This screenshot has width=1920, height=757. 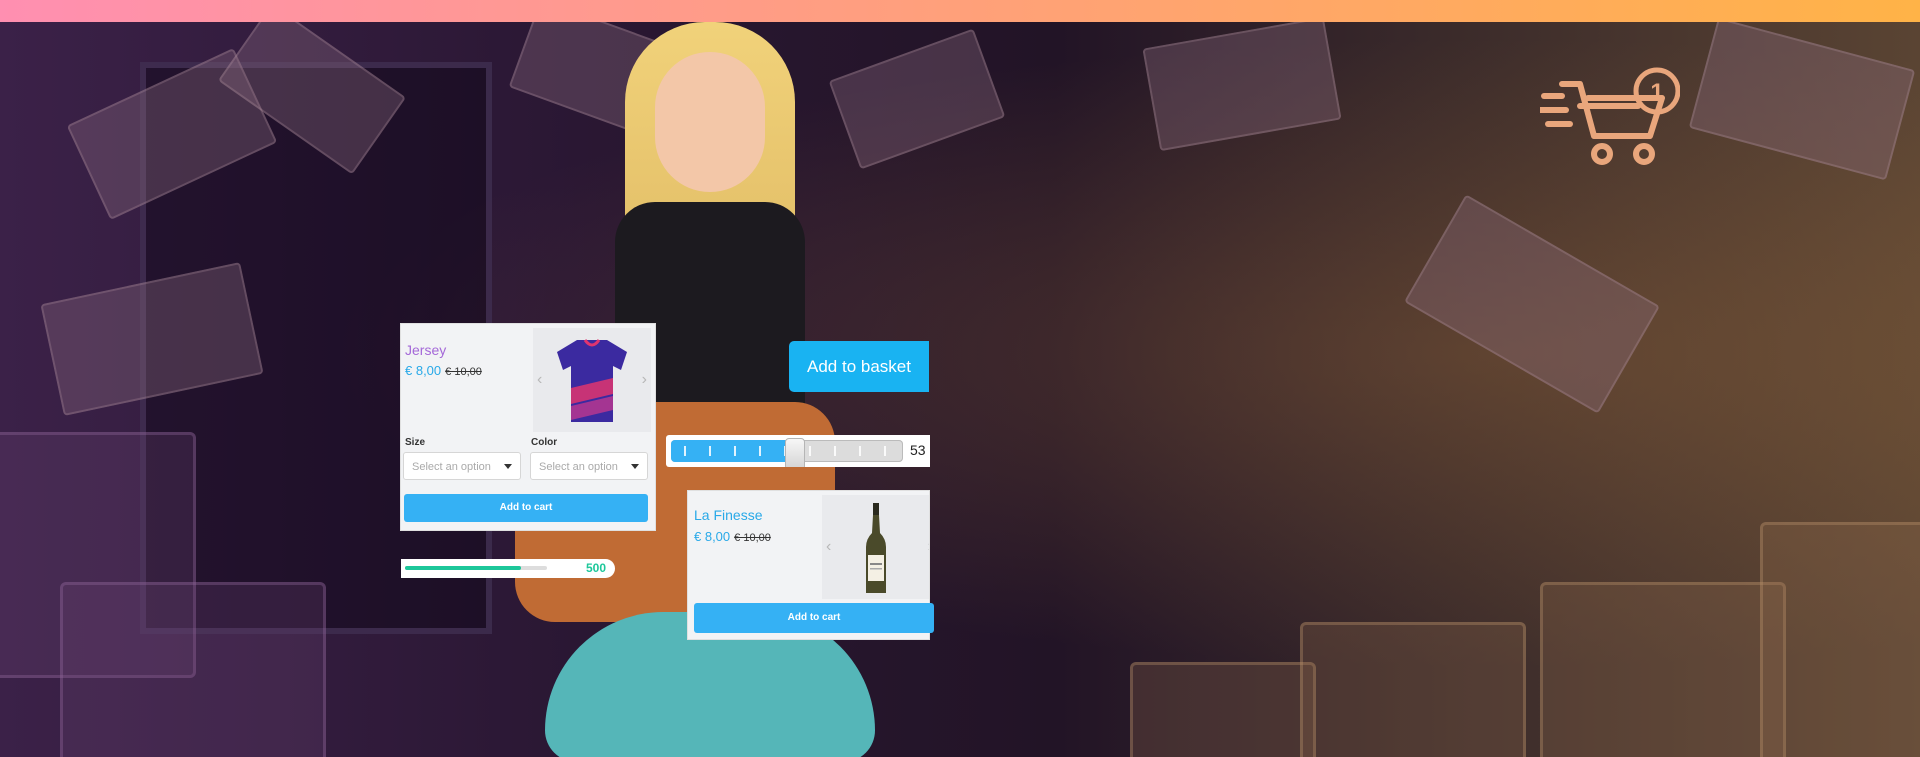 I want to click on product-title: La Finesse, so click(x=728, y=515).